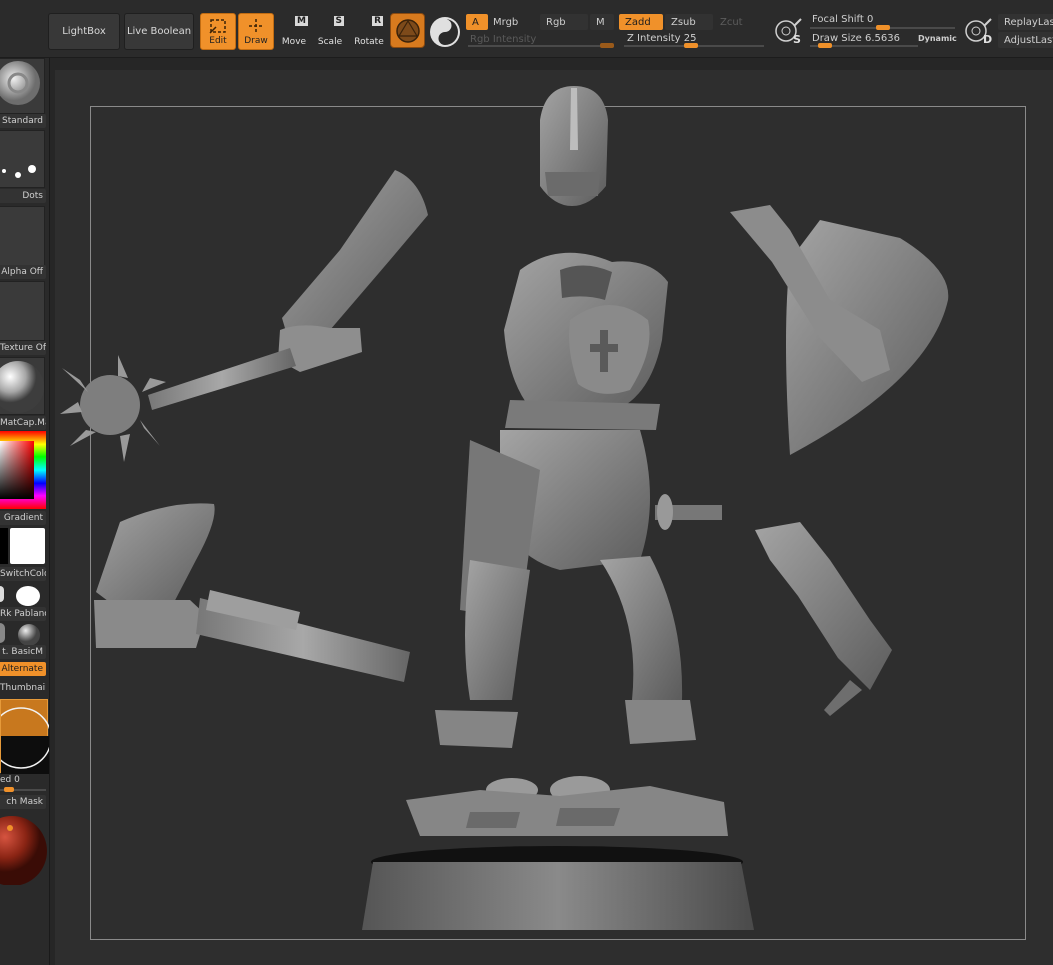 This screenshot has width=1053, height=965. Describe the element at coordinates (244, 316) in the screenshot. I see `mace-arm-part` at that location.